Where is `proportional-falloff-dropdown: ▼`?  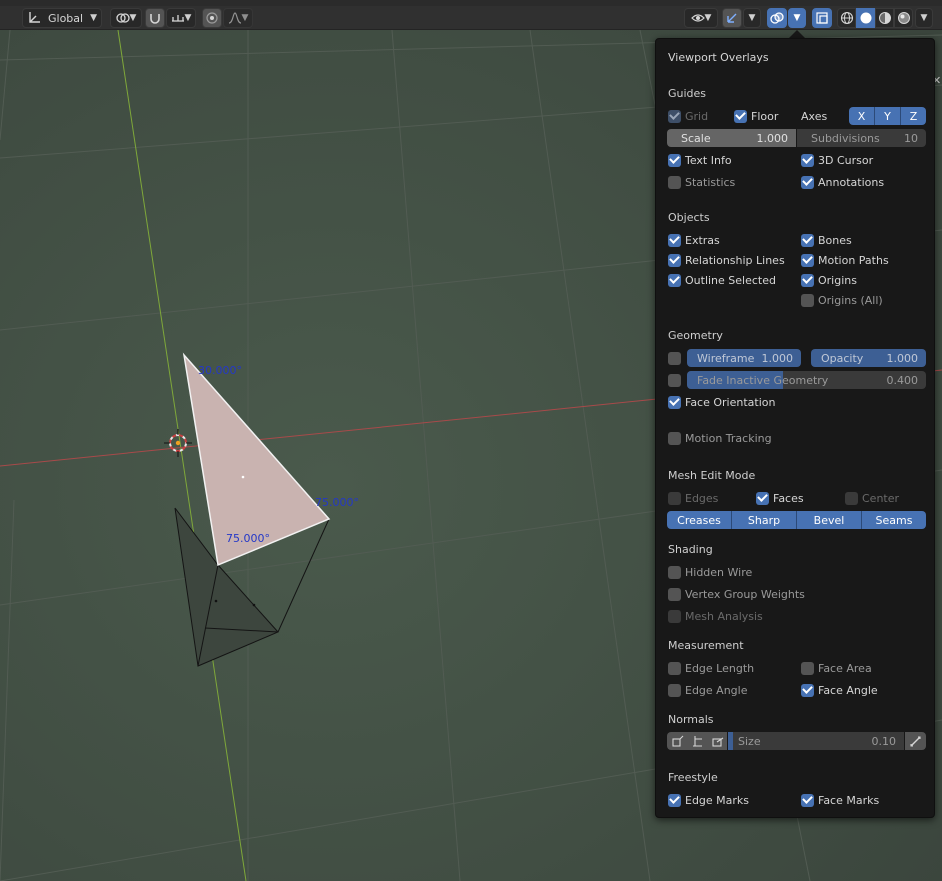 proportional-falloff-dropdown: ▼ is located at coordinates (238, 18).